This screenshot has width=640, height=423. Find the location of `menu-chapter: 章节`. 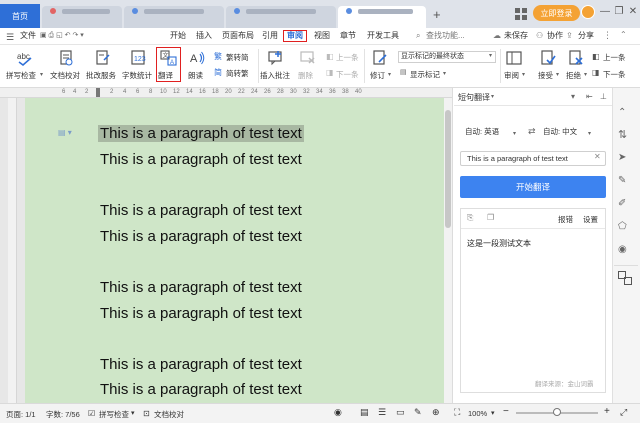

menu-chapter: 章节 is located at coordinates (348, 36).